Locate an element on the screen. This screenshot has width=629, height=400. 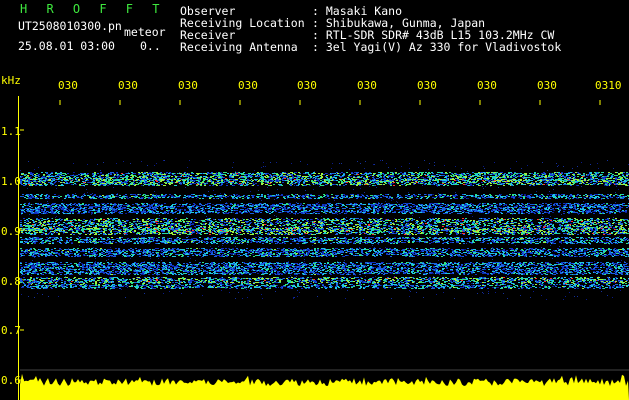
antenna-label: Receiving Antenna is located at coordinates (239, 47).